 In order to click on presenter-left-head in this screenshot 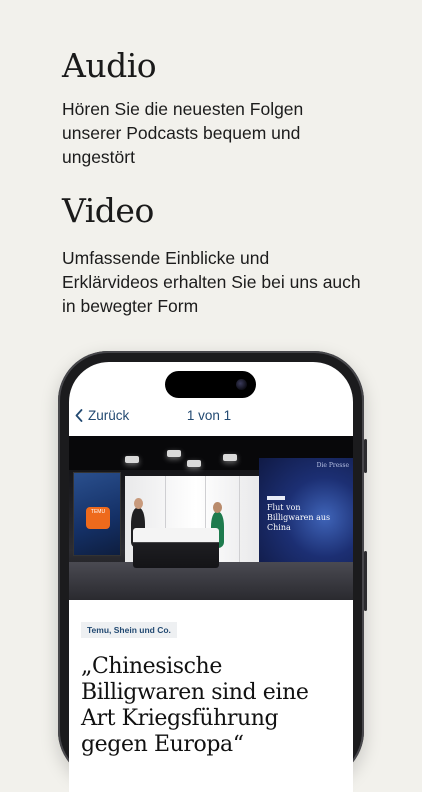, I will do `click(138, 503)`.